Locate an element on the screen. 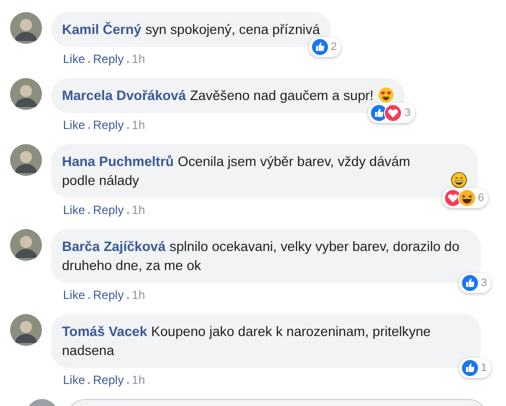 The image size is (506, 406). comment-text: Hana Puchmeltrů Ocenila jsem výběr barev, vždy dávám podle nálady is located at coordinates (237, 171).